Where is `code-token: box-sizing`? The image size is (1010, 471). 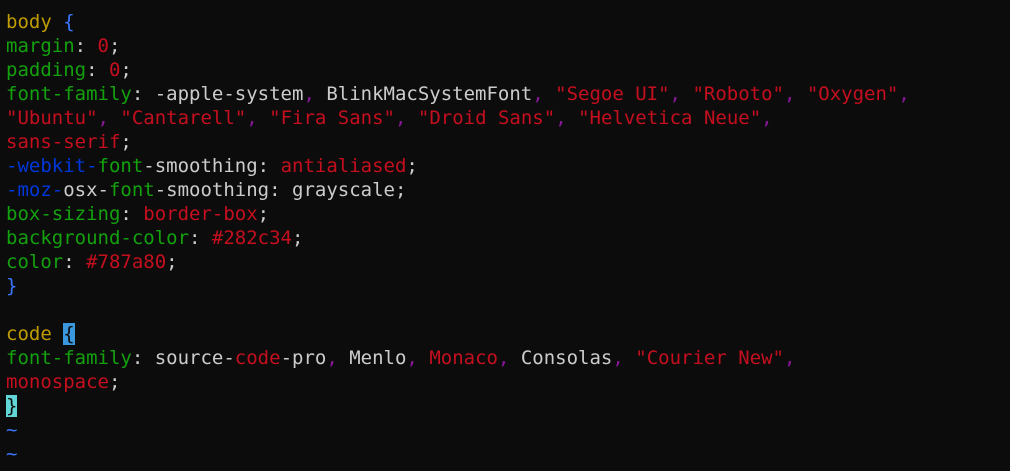
code-token: box-sizing is located at coordinates (63, 214).